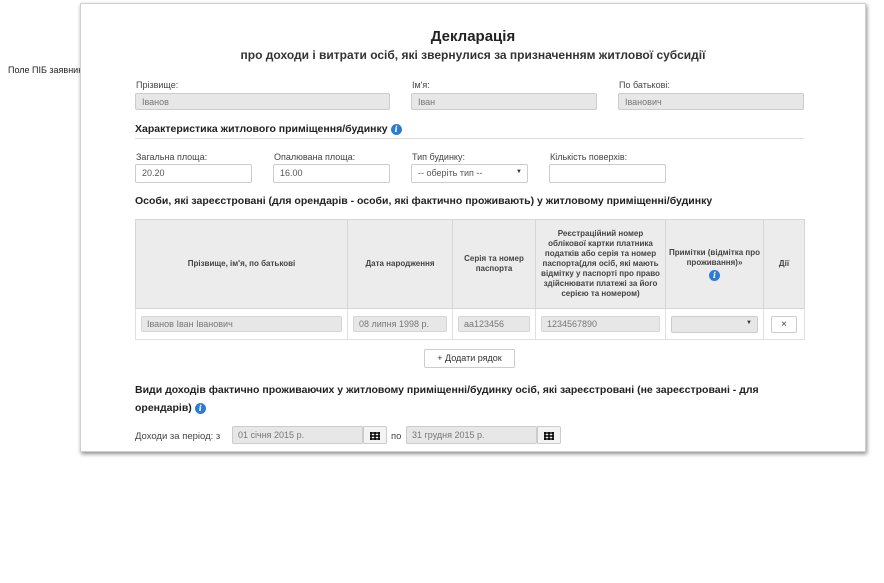  Describe the element at coordinates (396, 436) in the screenshot. I see `period-to-label: по` at that location.